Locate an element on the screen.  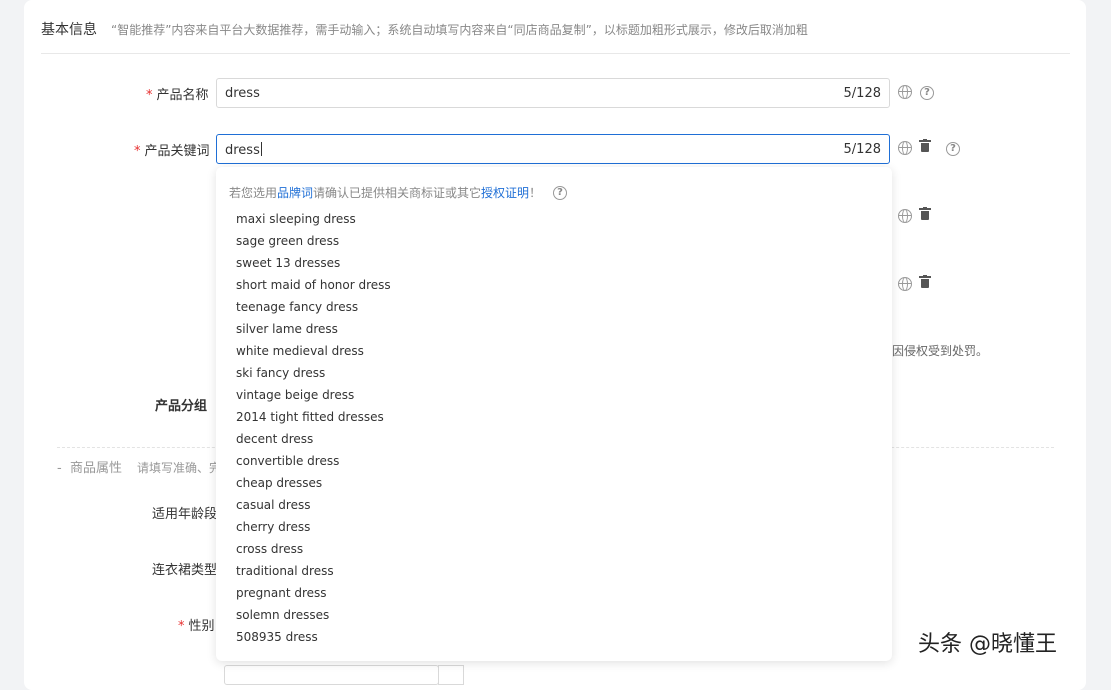
dress-type-label: 连衣裙类型: is located at coordinates (187, 570).